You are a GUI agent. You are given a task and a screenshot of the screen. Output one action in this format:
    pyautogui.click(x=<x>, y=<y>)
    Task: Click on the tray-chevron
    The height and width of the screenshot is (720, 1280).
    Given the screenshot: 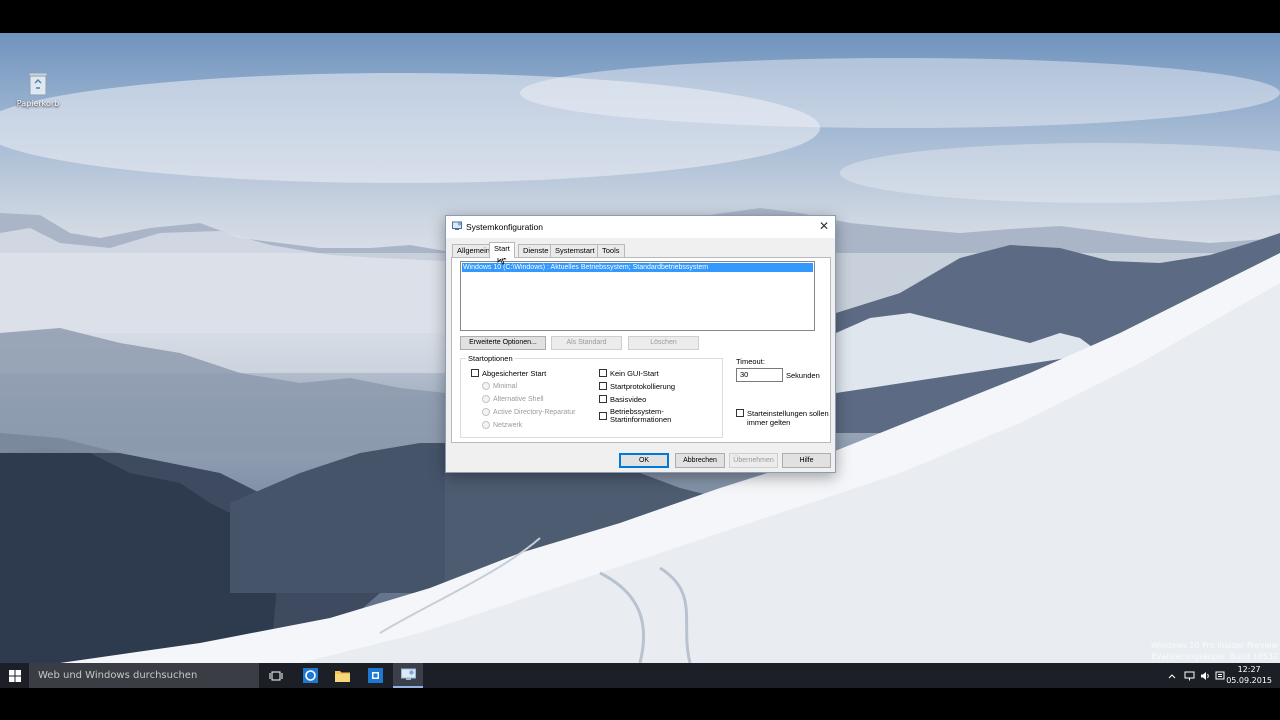 What is the action you would take?
    pyautogui.click(x=1172, y=675)
    